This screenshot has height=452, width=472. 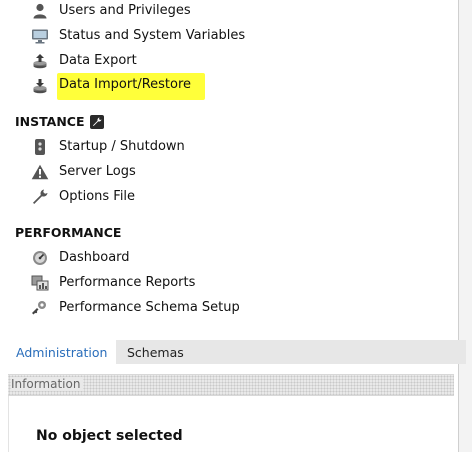 I want to click on section-header-performance: PERFORMANCE, so click(x=68, y=232).